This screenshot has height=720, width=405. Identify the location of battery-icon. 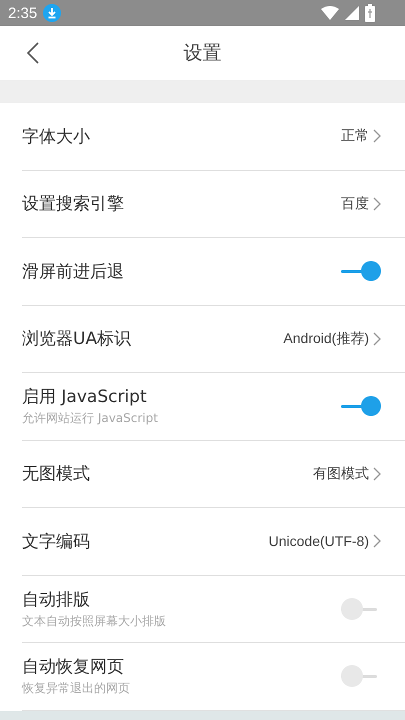
(370, 13).